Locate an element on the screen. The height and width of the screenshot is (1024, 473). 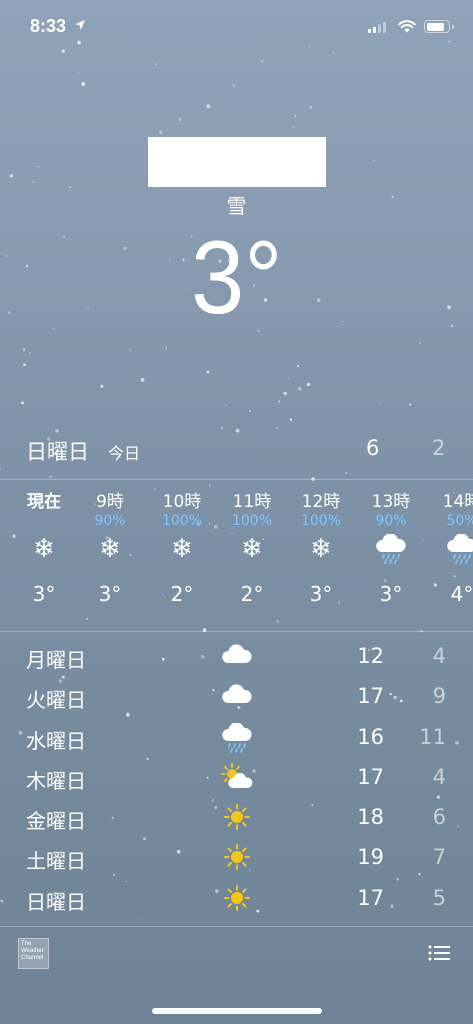
today-day: 日曜日 is located at coordinates (57, 452).